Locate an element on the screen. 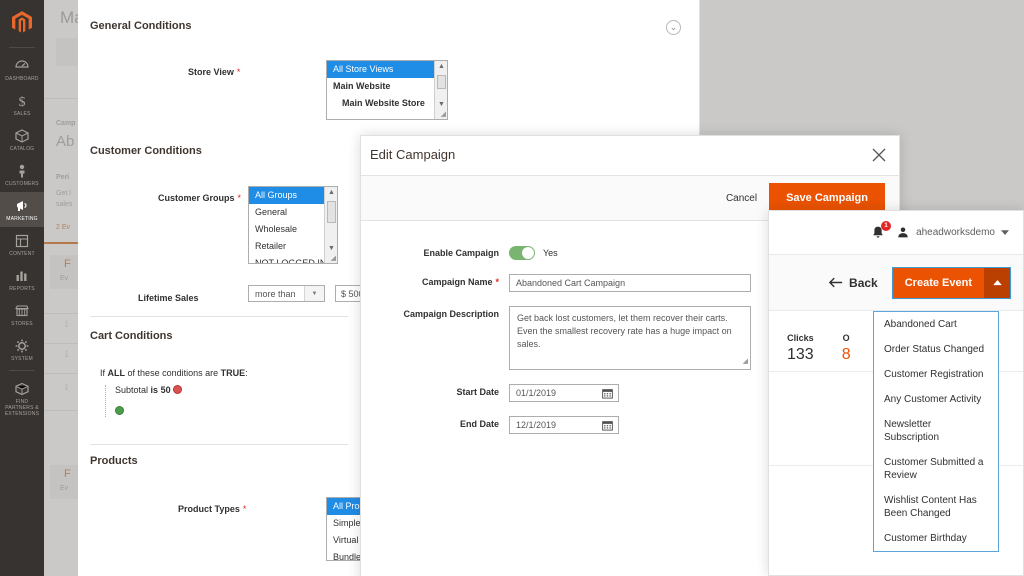 The height and width of the screenshot is (576, 1024). sidebar-item-reports: REPORTS is located at coordinates (22, 279).